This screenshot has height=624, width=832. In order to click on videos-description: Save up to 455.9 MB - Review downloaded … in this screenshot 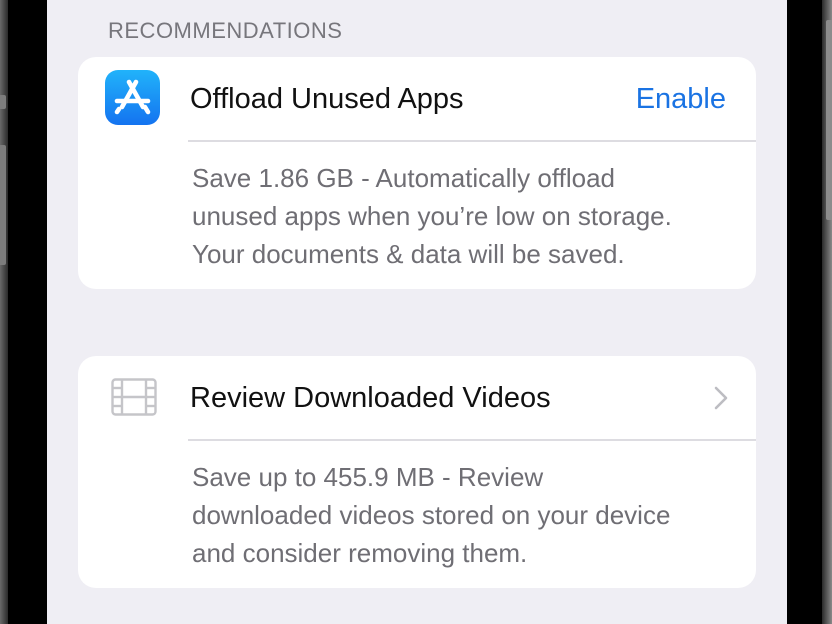, I will do `click(431, 515)`.